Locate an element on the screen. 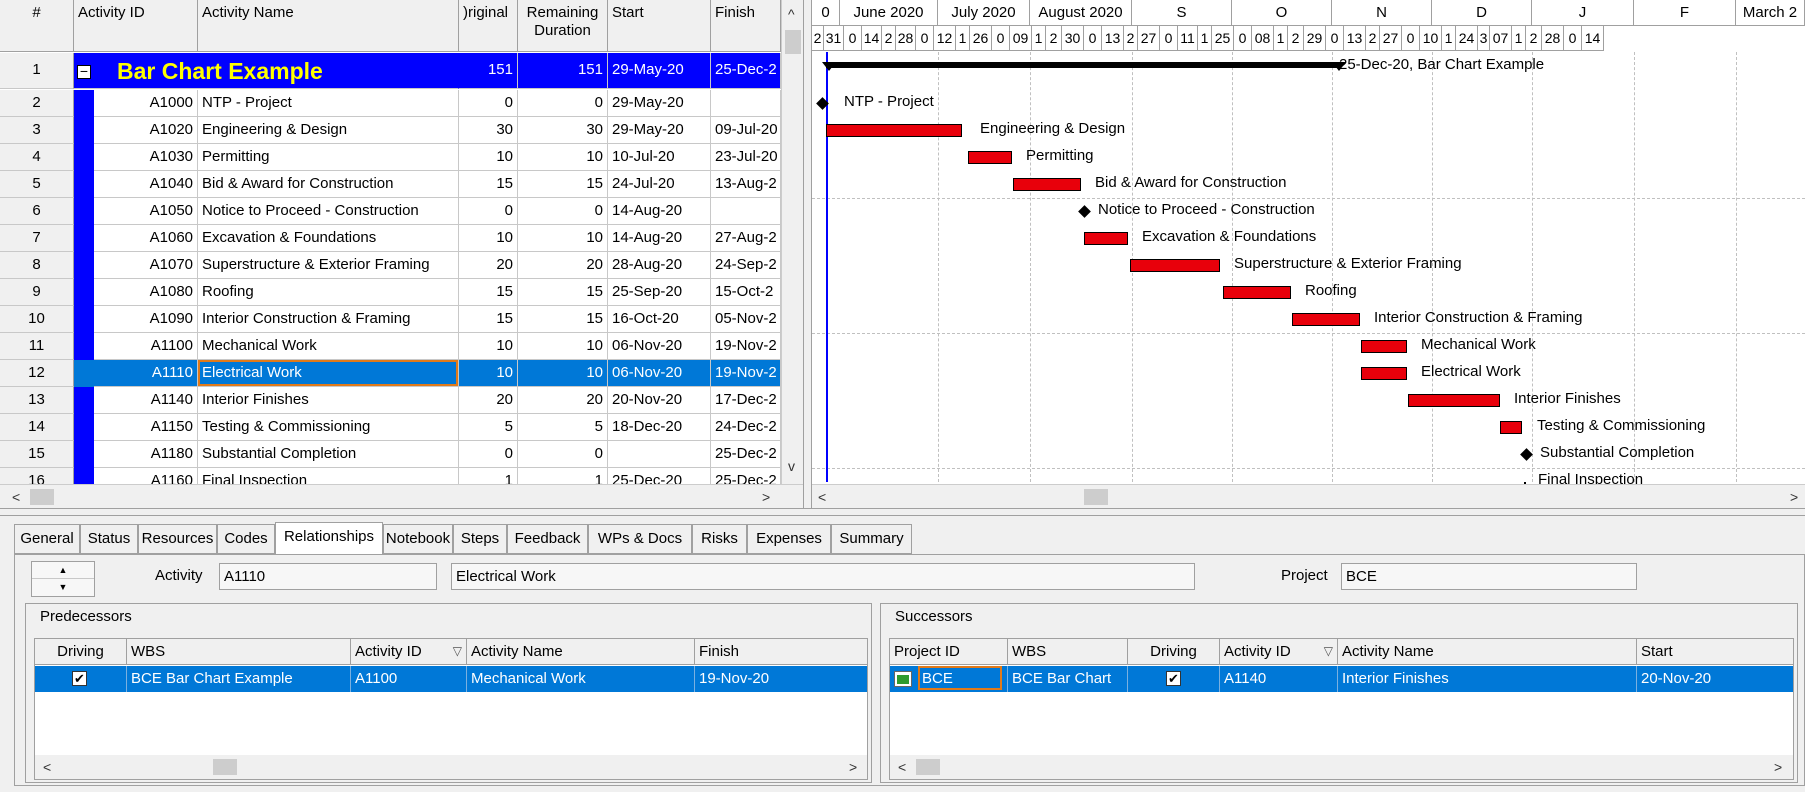  activity-id-cell: A1000 is located at coordinates (146, 103).